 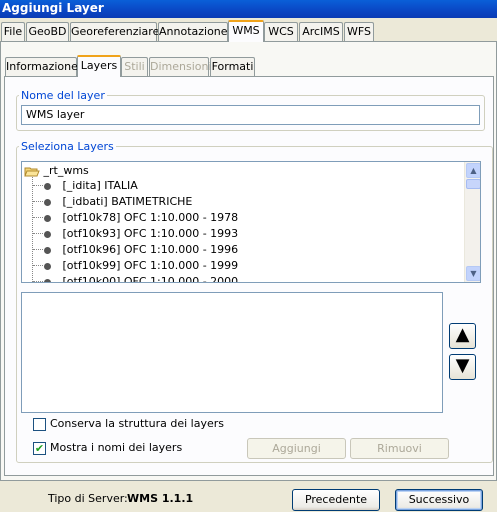 What do you see at coordinates (100, 185) in the screenshot?
I see `tree-item-label: [_idita] ITALIA` at bounding box center [100, 185].